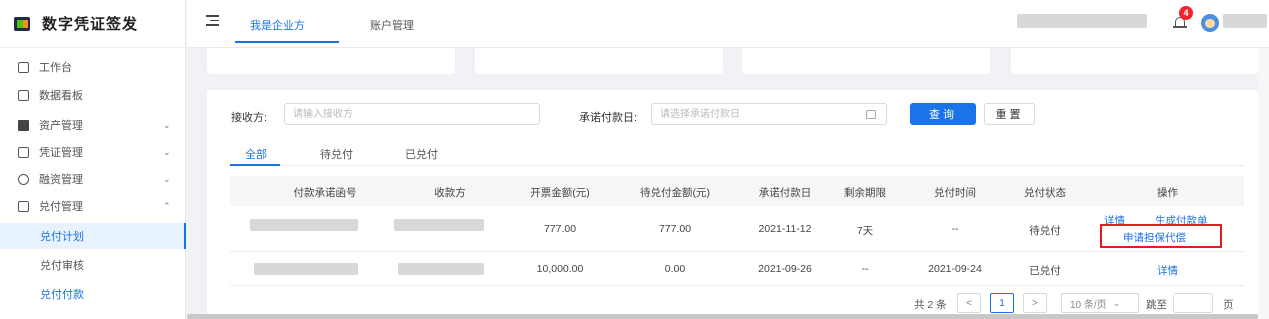 The height and width of the screenshot is (319, 1269). I want to click on pending-amount: 777.00, so click(675, 229).